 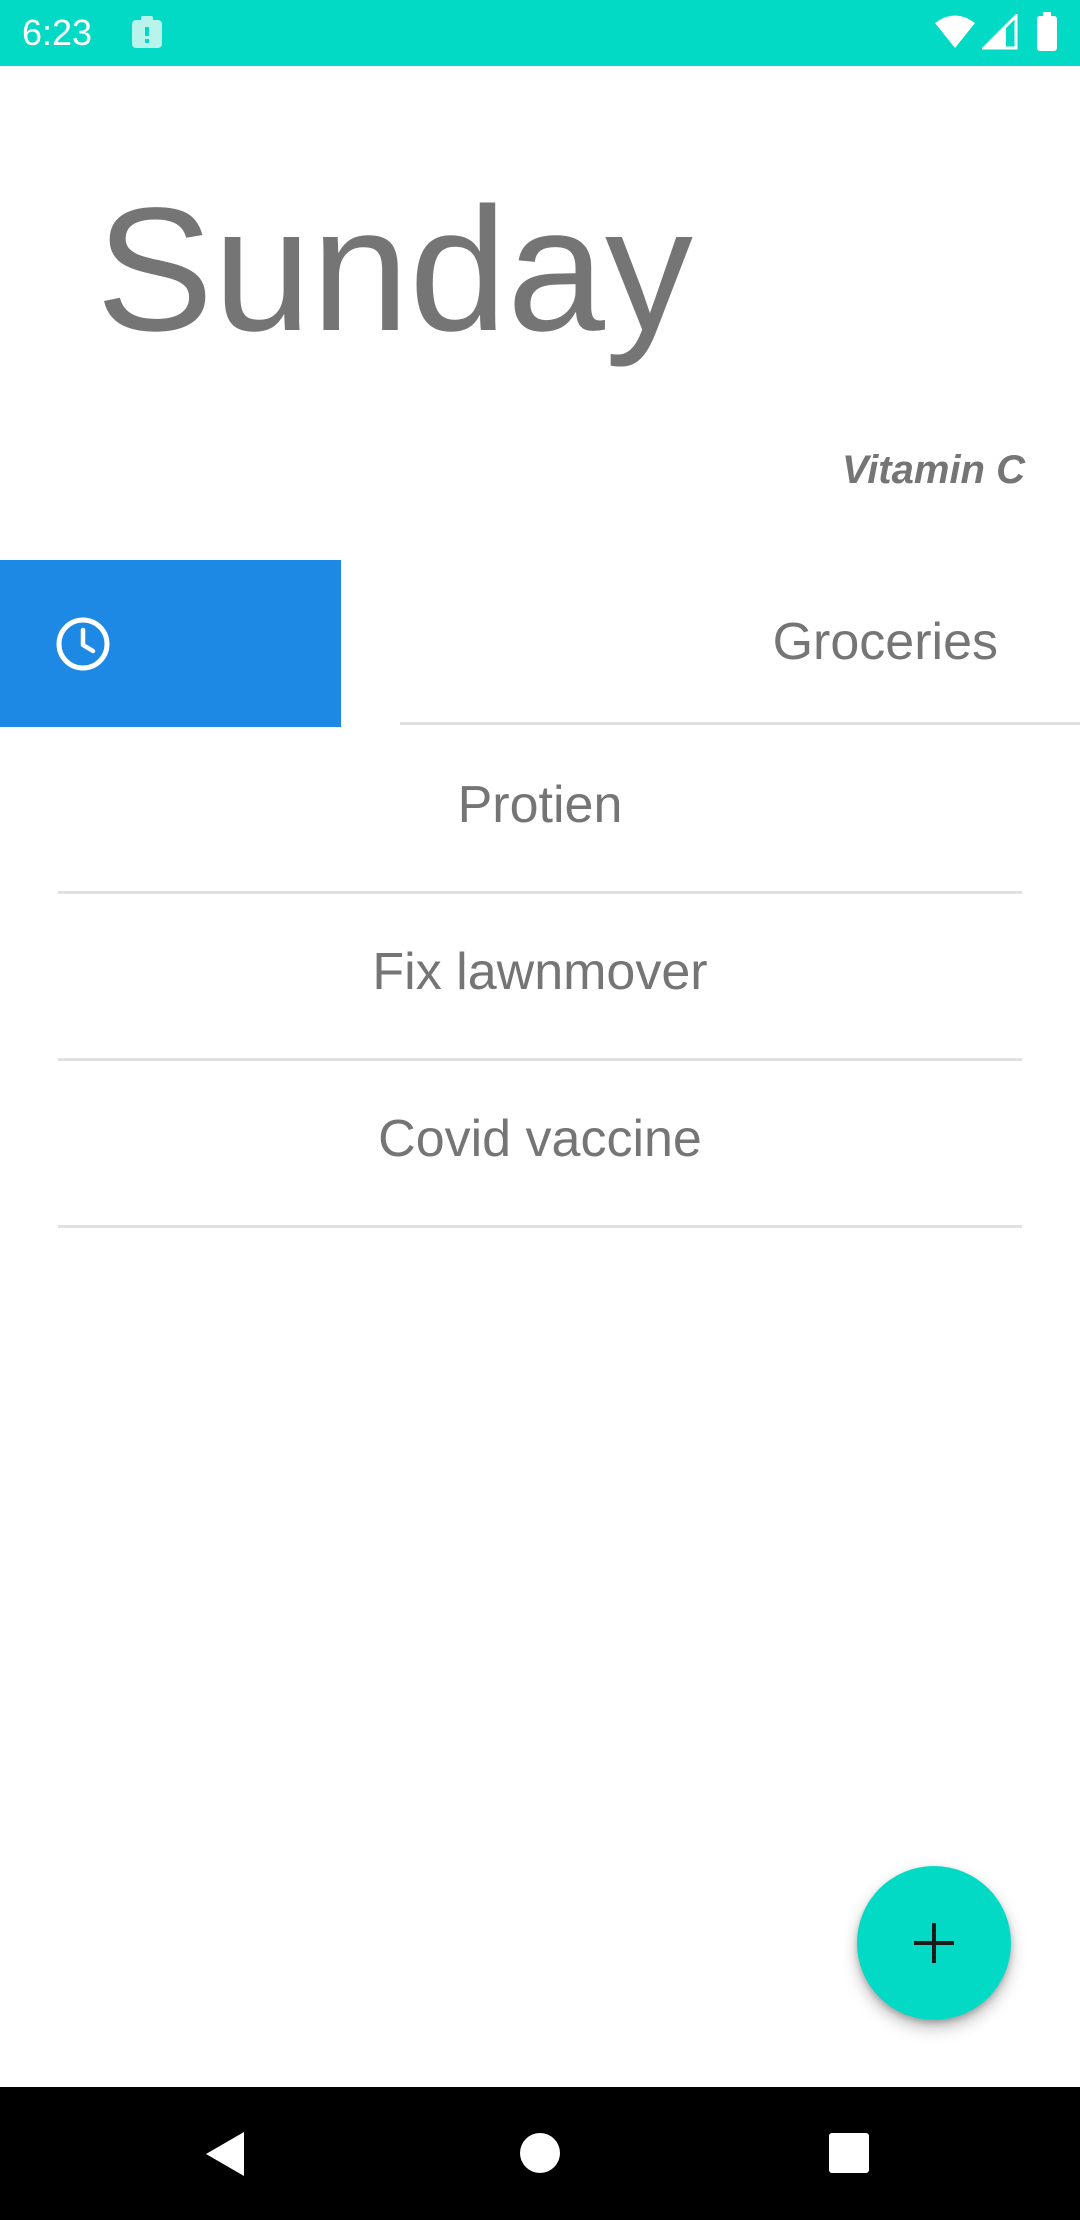 I want to click on task-label: Groceries, so click(x=885, y=642).